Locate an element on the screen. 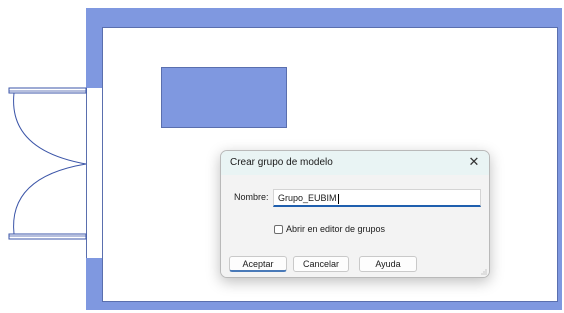  name-label: Nombre: is located at coordinates (251, 197).